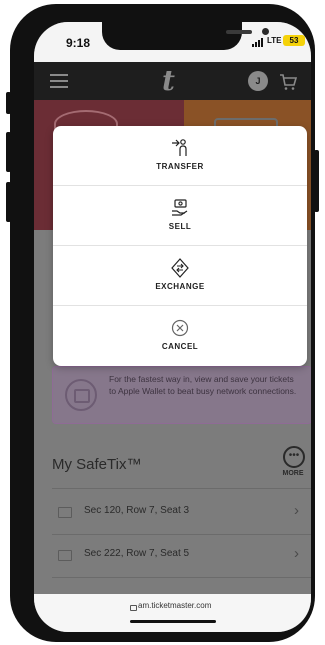 The width and height of the screenshot is (325, 645). What do you see at coordinates (172, 613) in the screenshot?
I see `browser-url-bar: am.ticketmaster.com` at bounding box center [172, 613].